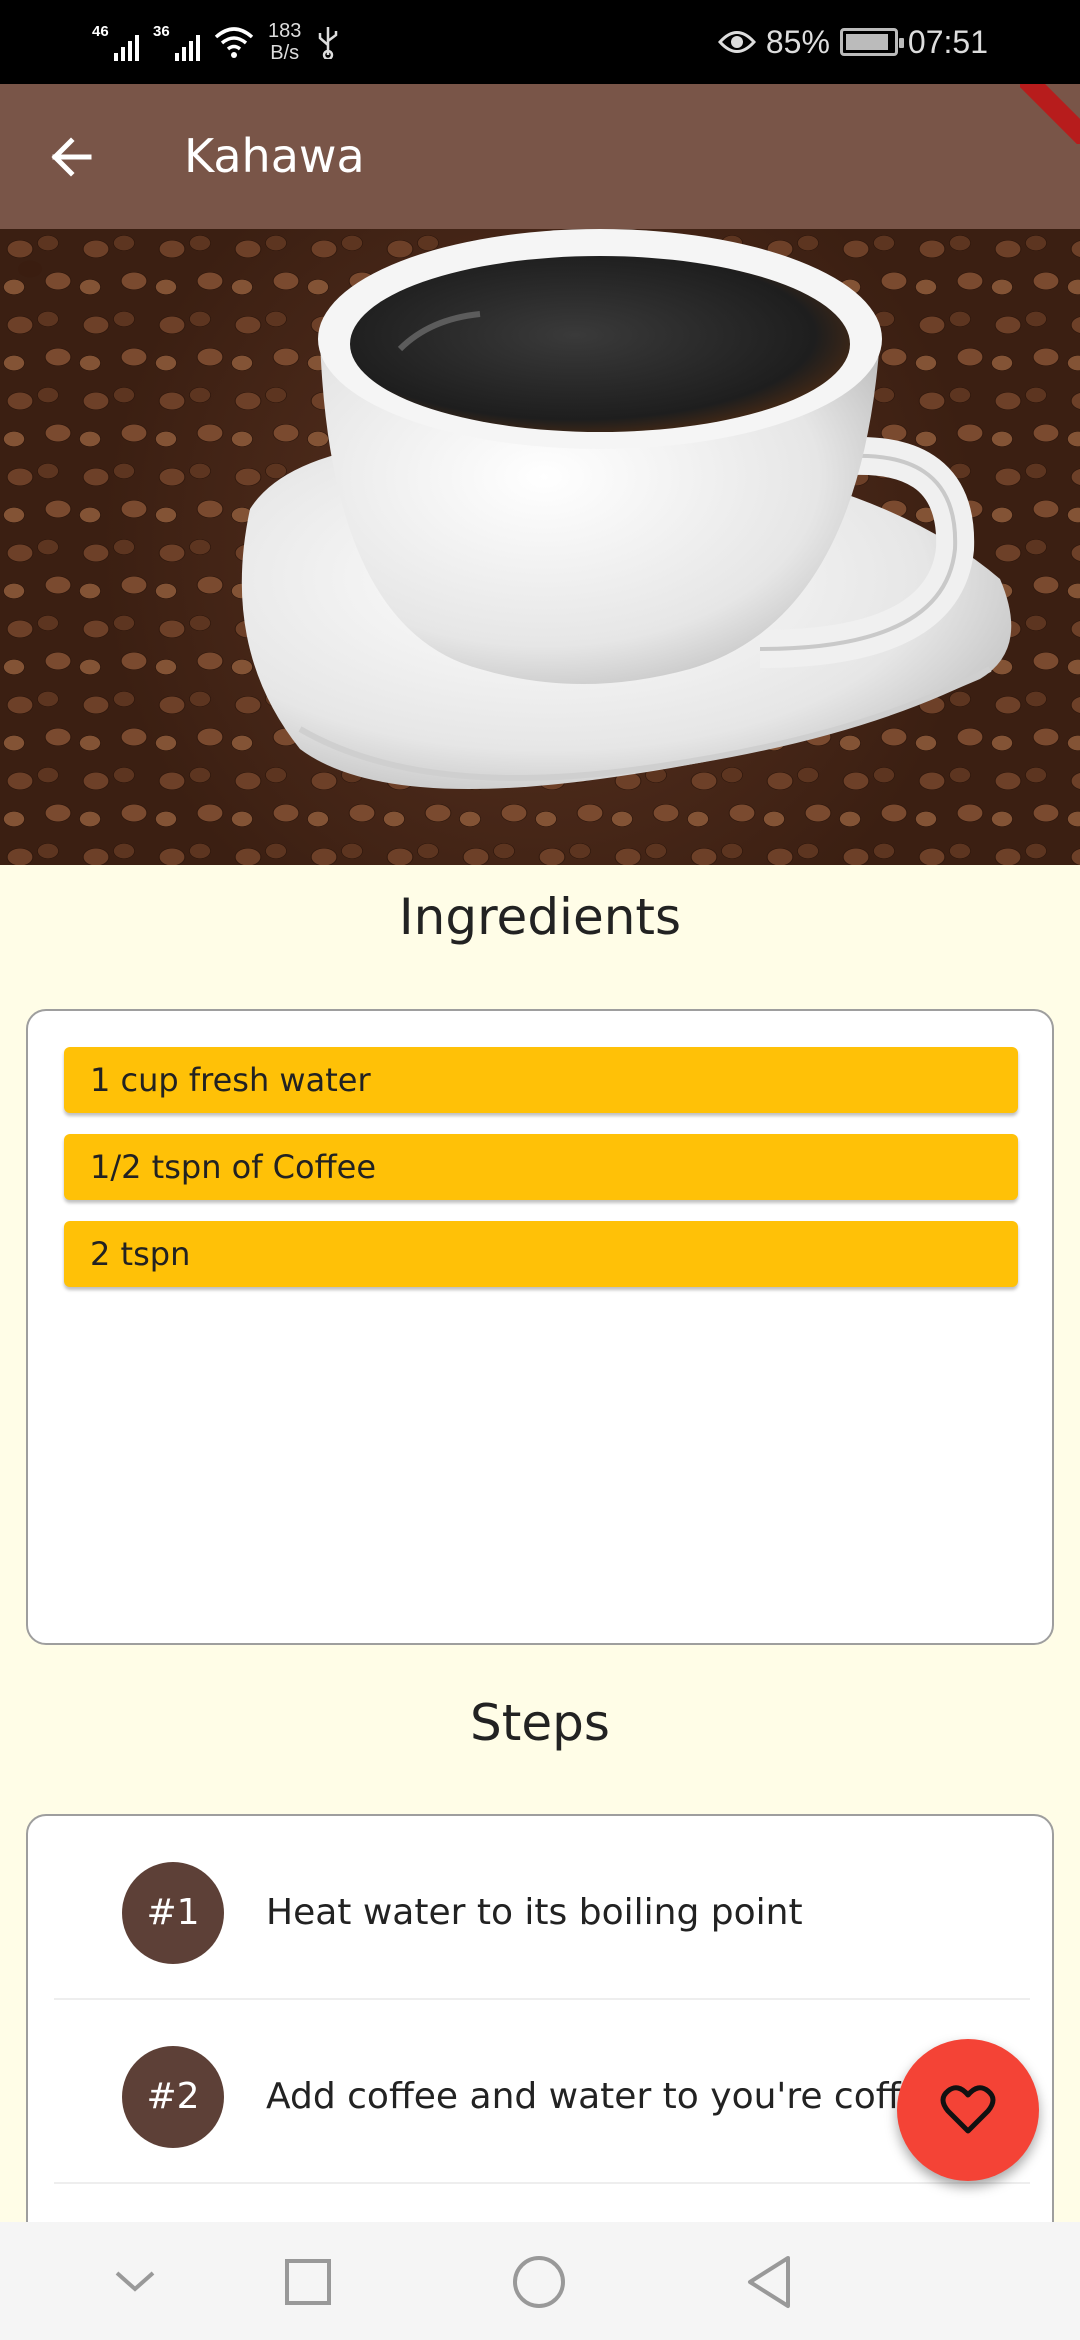 Image resolution: width=1080 pixels, height=2340 pixels. I want to click on signal-icon: 36, so click(176, 42).